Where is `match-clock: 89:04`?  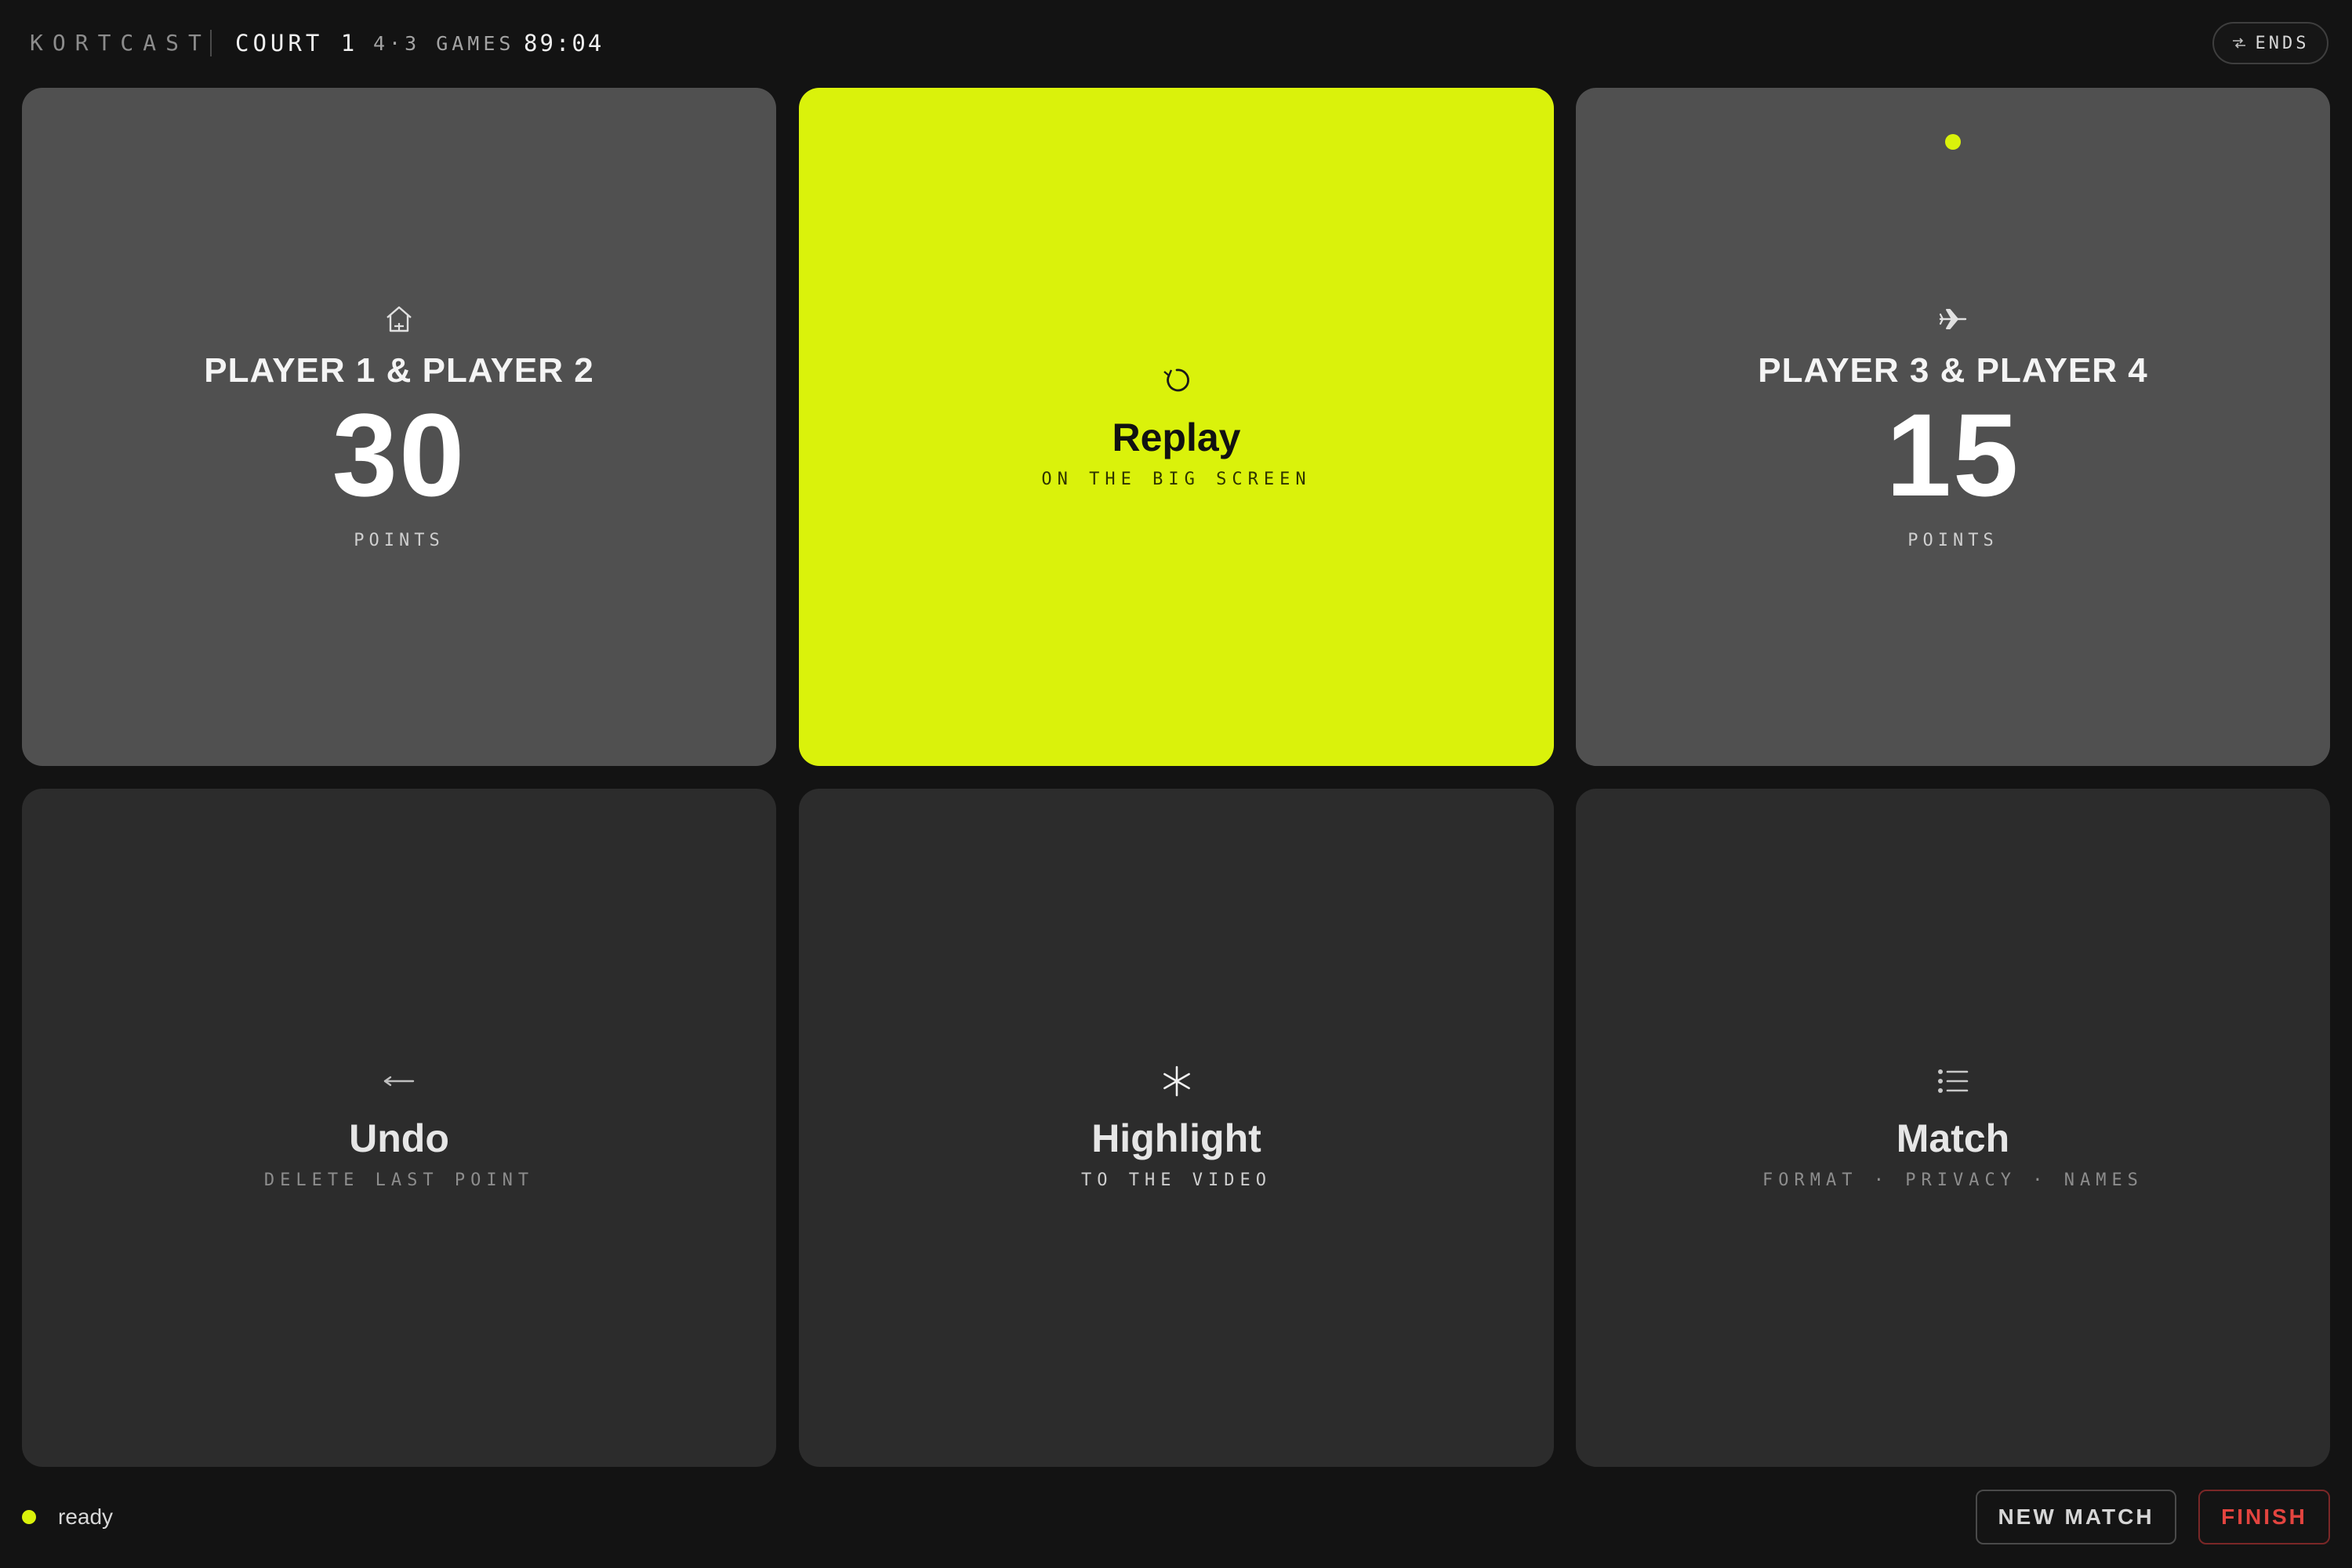
match-clock: 89:04 is located at coordinates (564, 43).